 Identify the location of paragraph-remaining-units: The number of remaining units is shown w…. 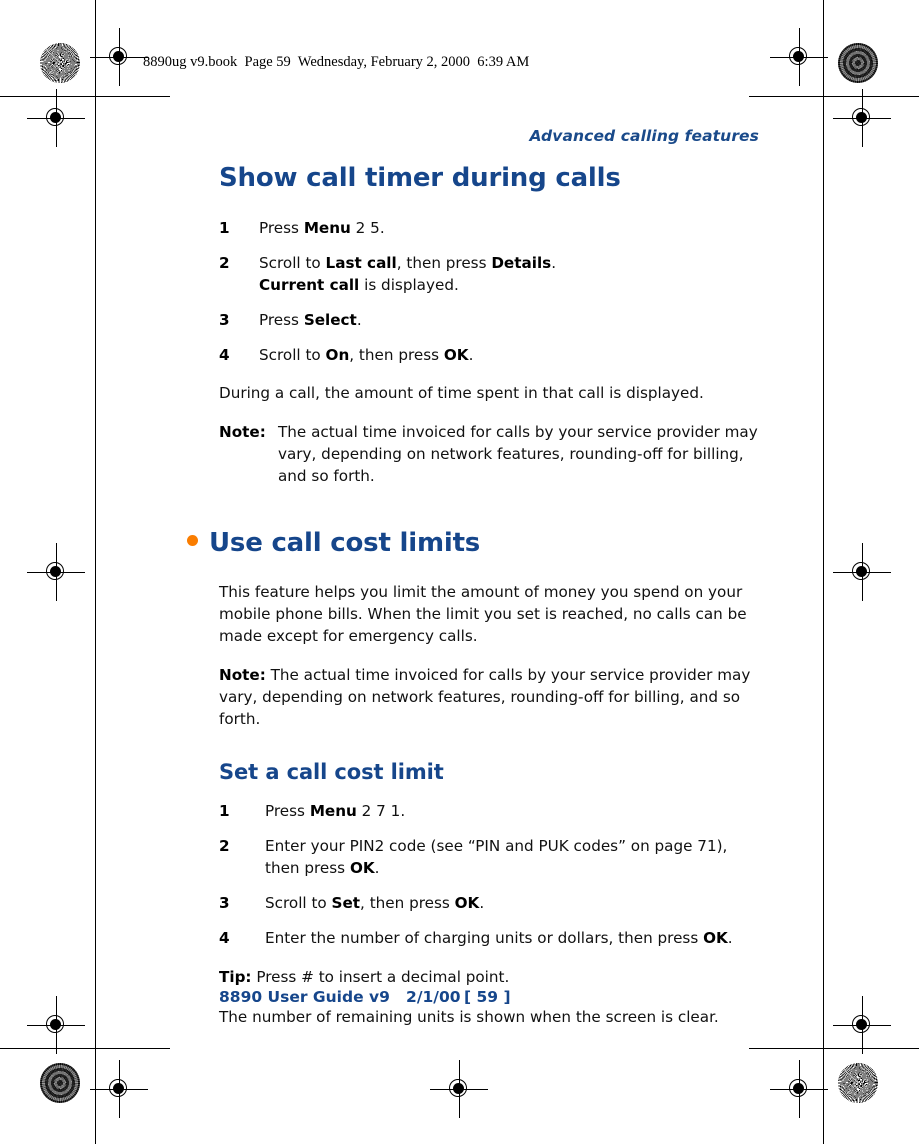
(469, 1017).